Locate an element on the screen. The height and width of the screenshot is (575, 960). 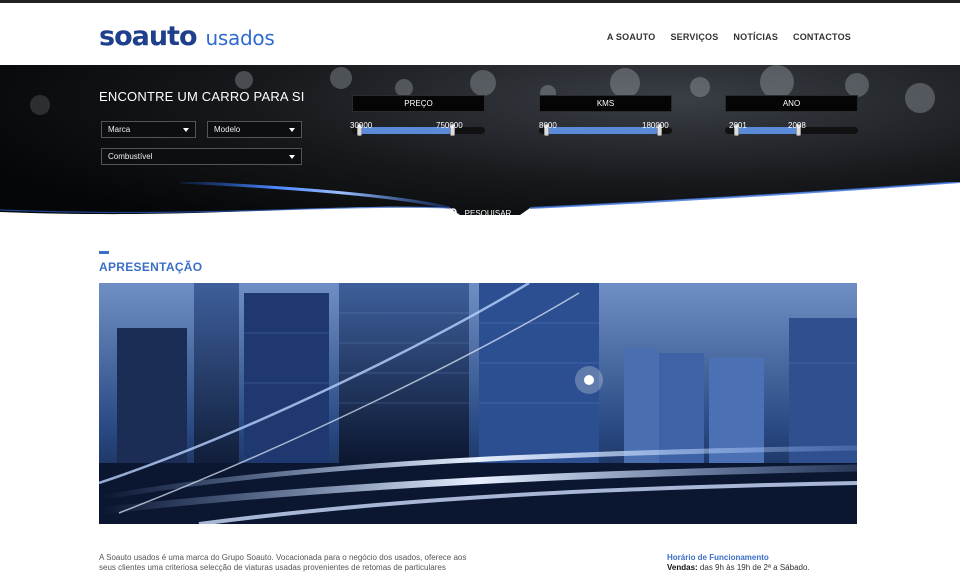
price-range-label: PREÇO is located at coordinates (418, 103).